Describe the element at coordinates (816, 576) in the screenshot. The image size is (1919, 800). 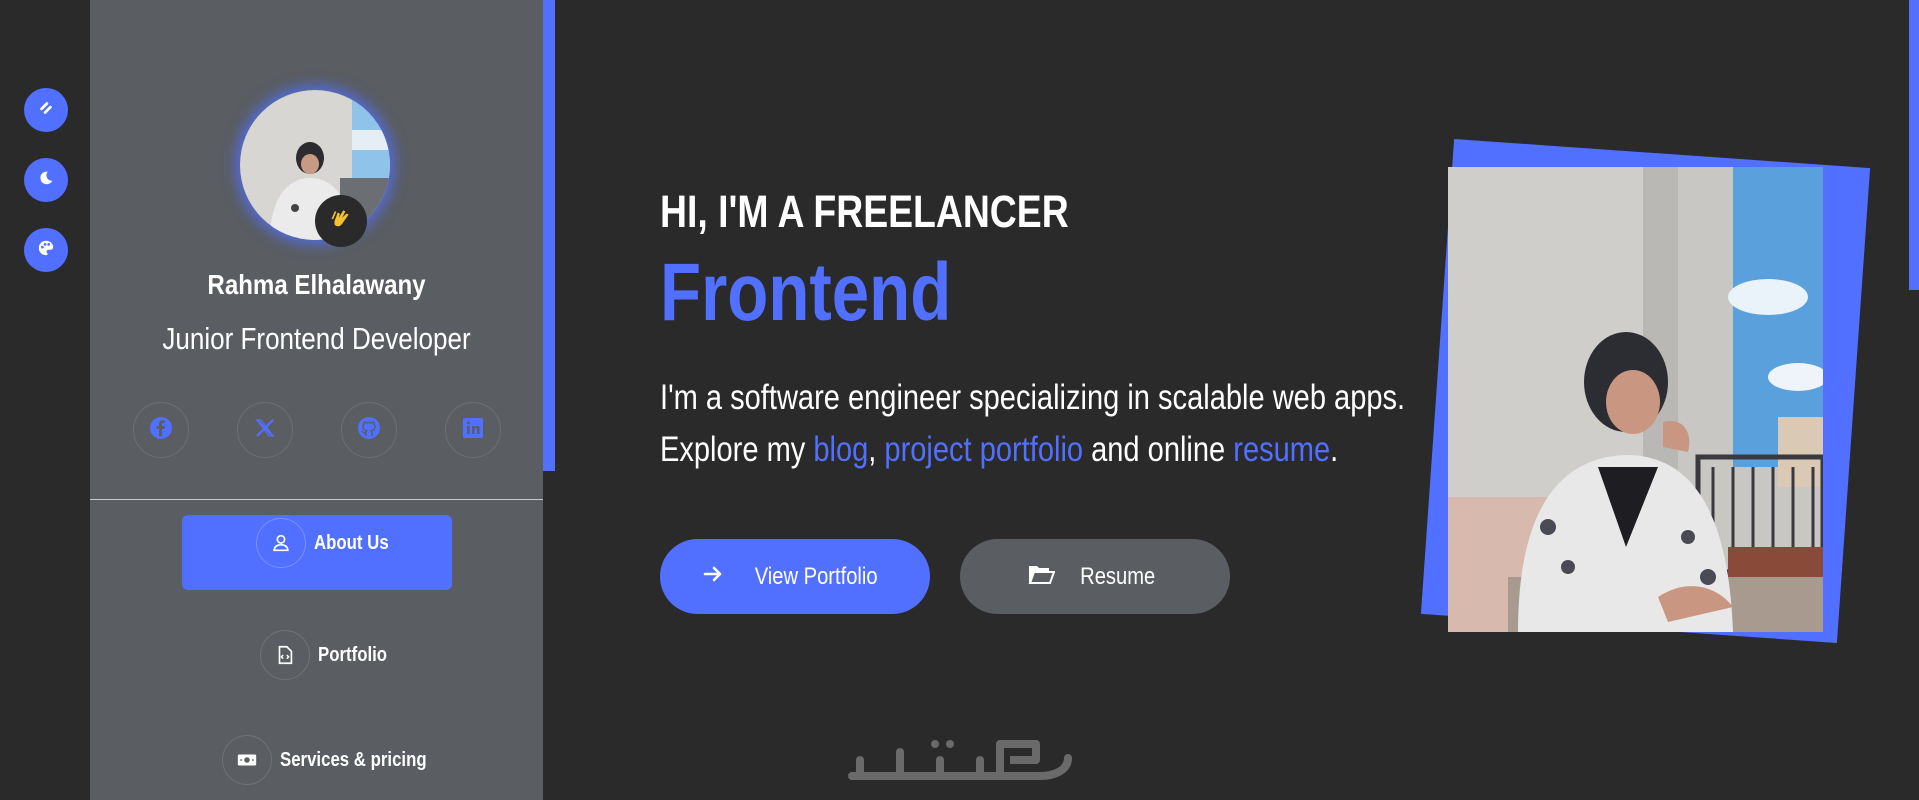
I see `view-portfolio-label: View Portfolio` at that location.